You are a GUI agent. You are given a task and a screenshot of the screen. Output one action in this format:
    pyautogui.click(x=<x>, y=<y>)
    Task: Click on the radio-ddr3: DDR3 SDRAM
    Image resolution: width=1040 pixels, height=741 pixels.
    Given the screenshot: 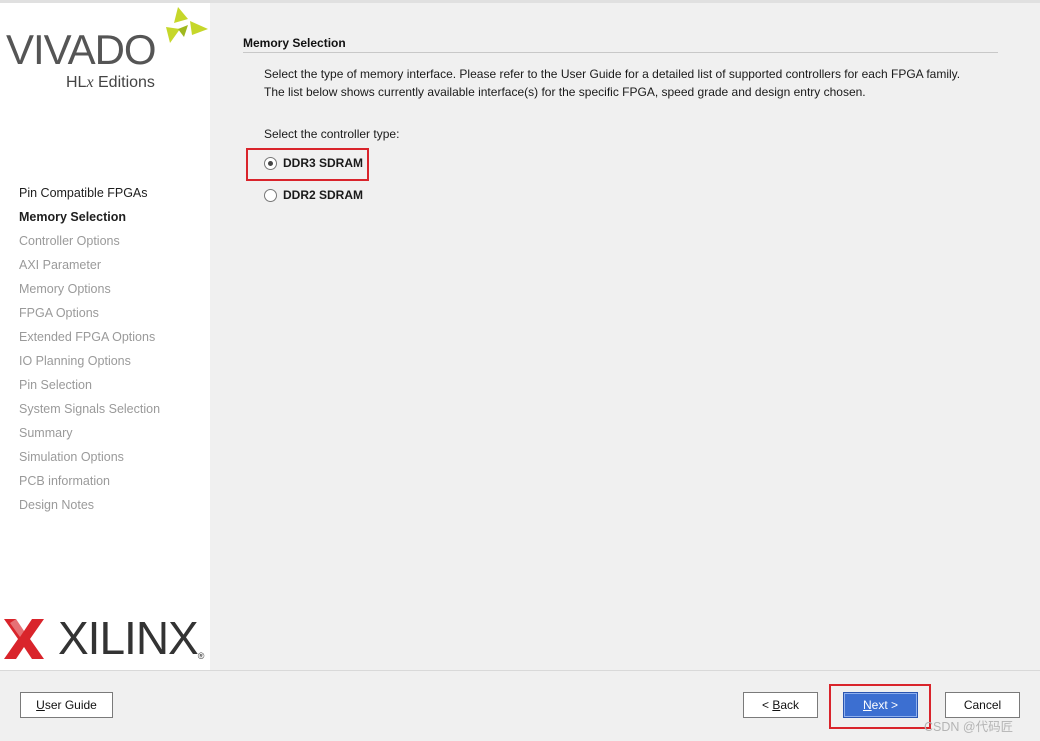 What is the action you would take?
    pyautogui.click(x=313, y=163)
    